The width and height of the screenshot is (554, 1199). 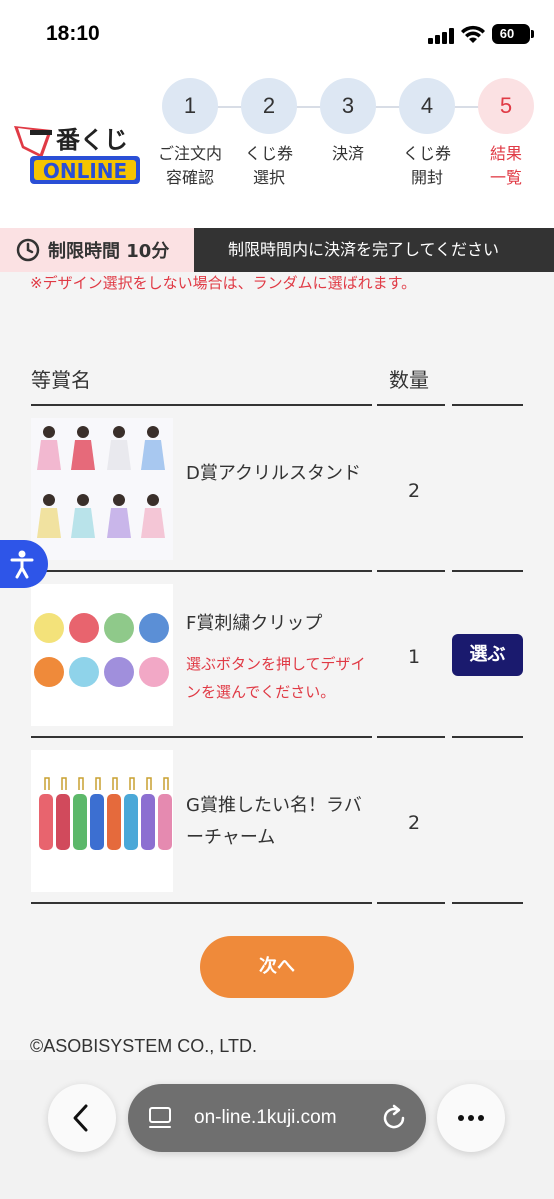 I want to click on step-label: くじ券開封, so click(x=426, y=165).